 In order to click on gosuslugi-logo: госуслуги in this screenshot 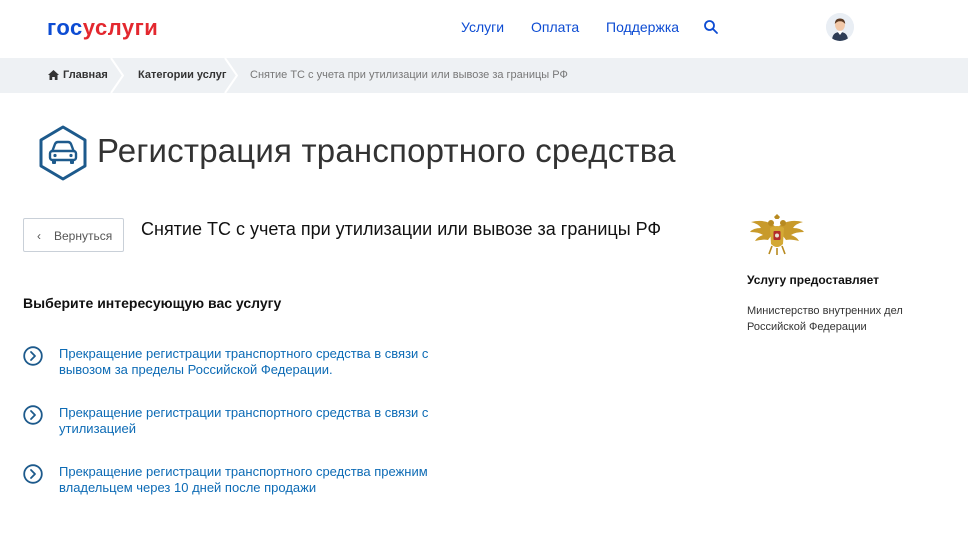, I will do `click(102, 28)`.